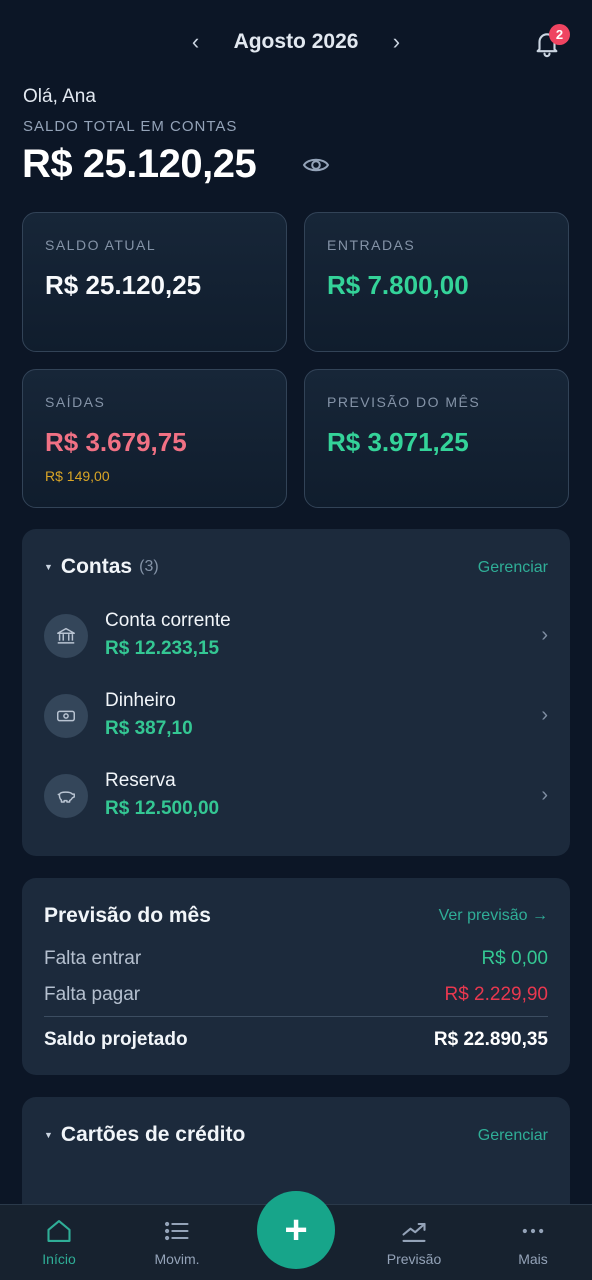  What do you see at coordinates (140, 700) in the screenshot?
I see `account-name: Dinheiro` at bounding box center [140, 700].